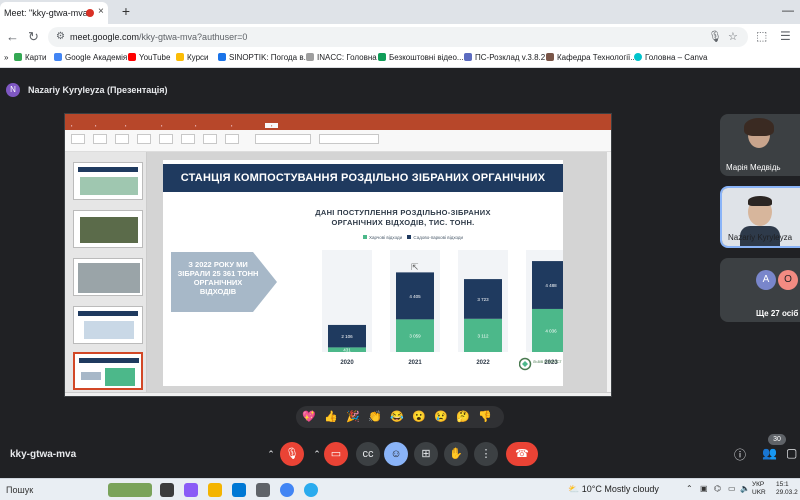 The image size is (800, 500). I want to click on reload-icon: ↻, so click(33, 37).